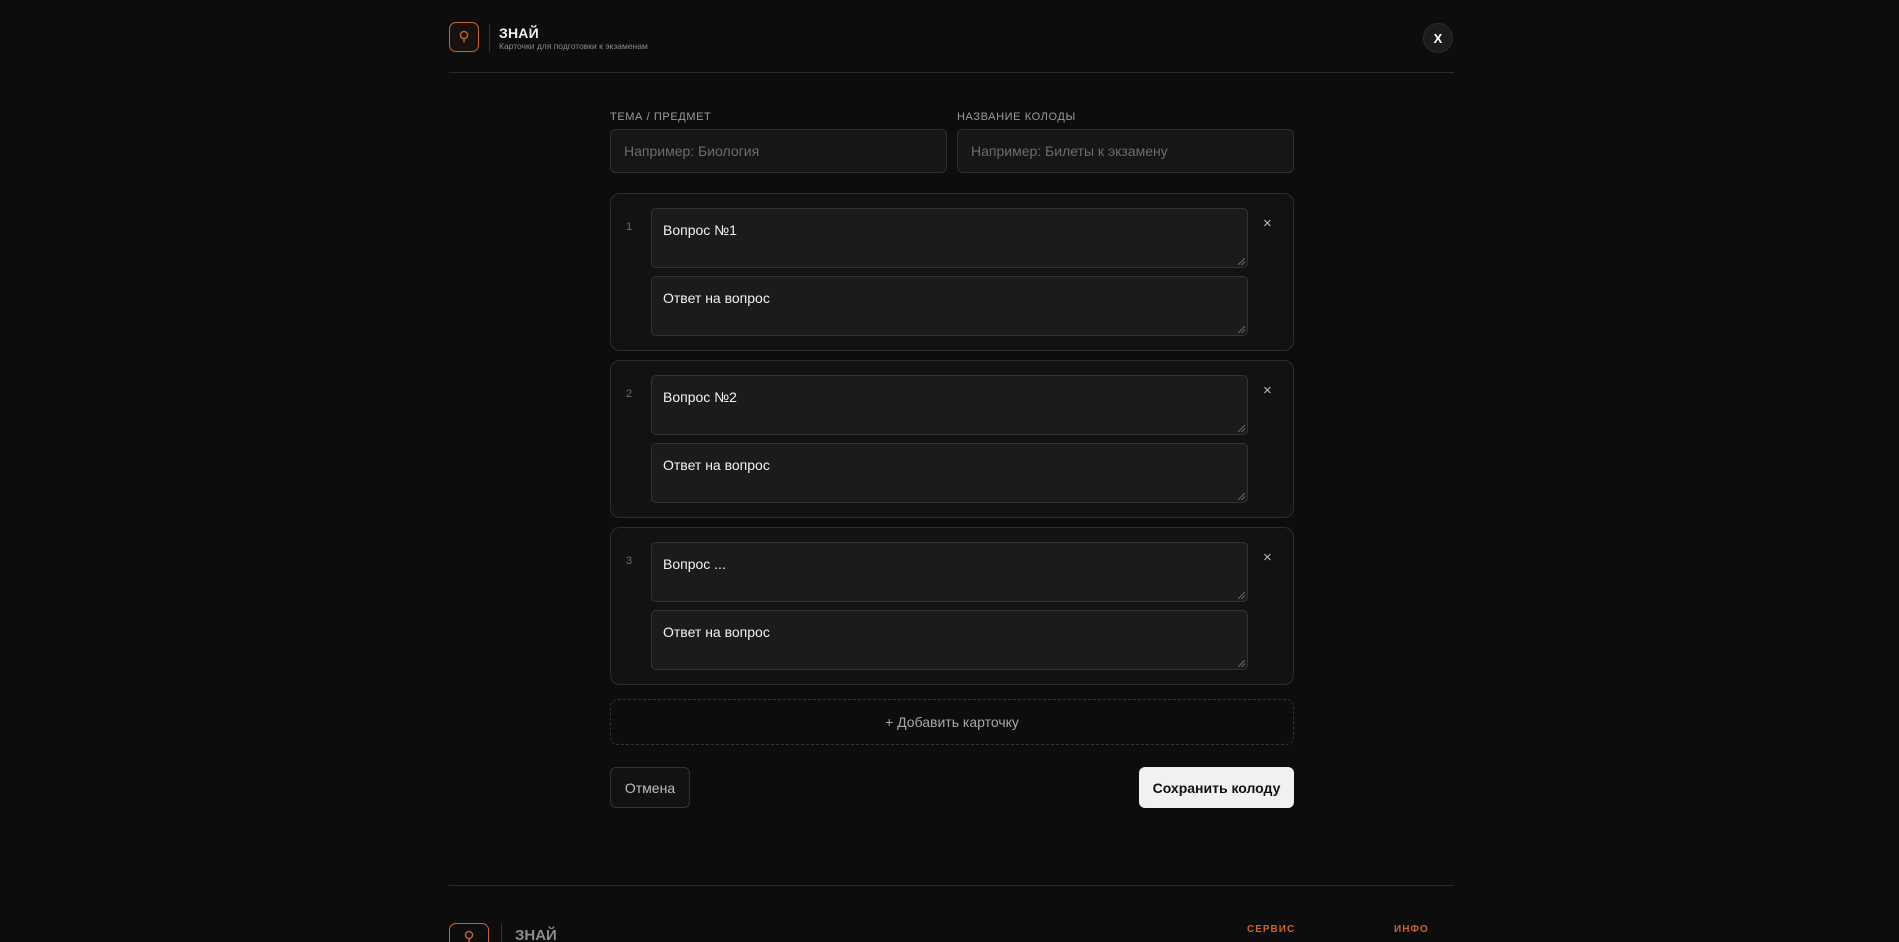 Image resolution: width=1899 pixels, height=942 pixels. What do you see at coordinates (629, 561) in the screenshot?
I see `card-number: 3` at bounding box center [629, 561].